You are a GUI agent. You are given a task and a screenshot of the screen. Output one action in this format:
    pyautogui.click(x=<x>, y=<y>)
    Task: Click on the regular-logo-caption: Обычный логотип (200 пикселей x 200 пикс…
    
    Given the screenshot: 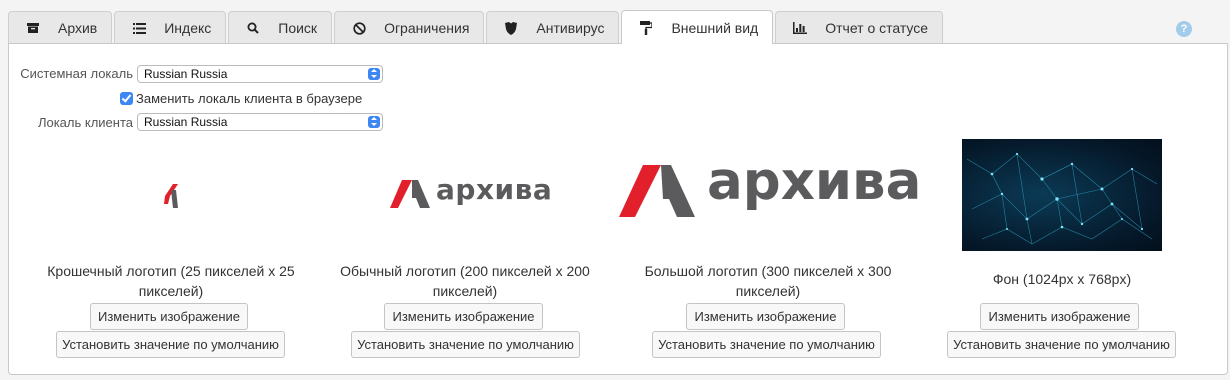 What is the action you would take?
    pyautogui.click(x=465, y=281)
    